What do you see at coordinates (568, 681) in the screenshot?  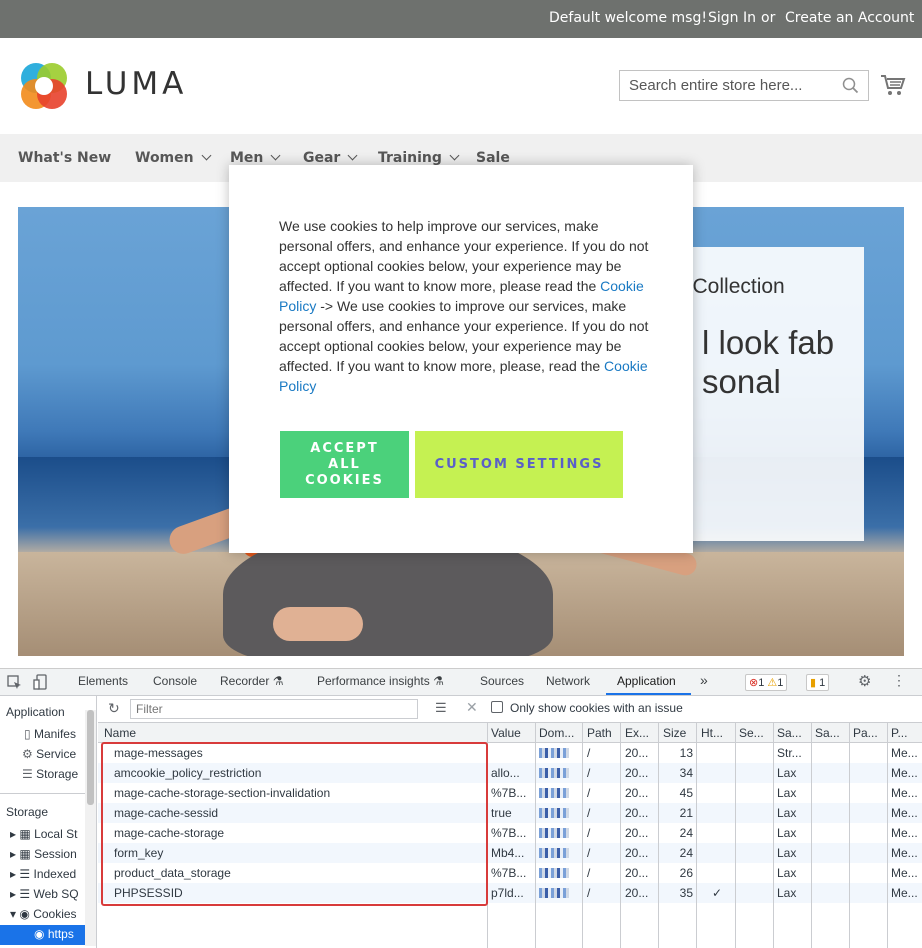 I see `tab-network: Network` at bounding box center [568, 681].